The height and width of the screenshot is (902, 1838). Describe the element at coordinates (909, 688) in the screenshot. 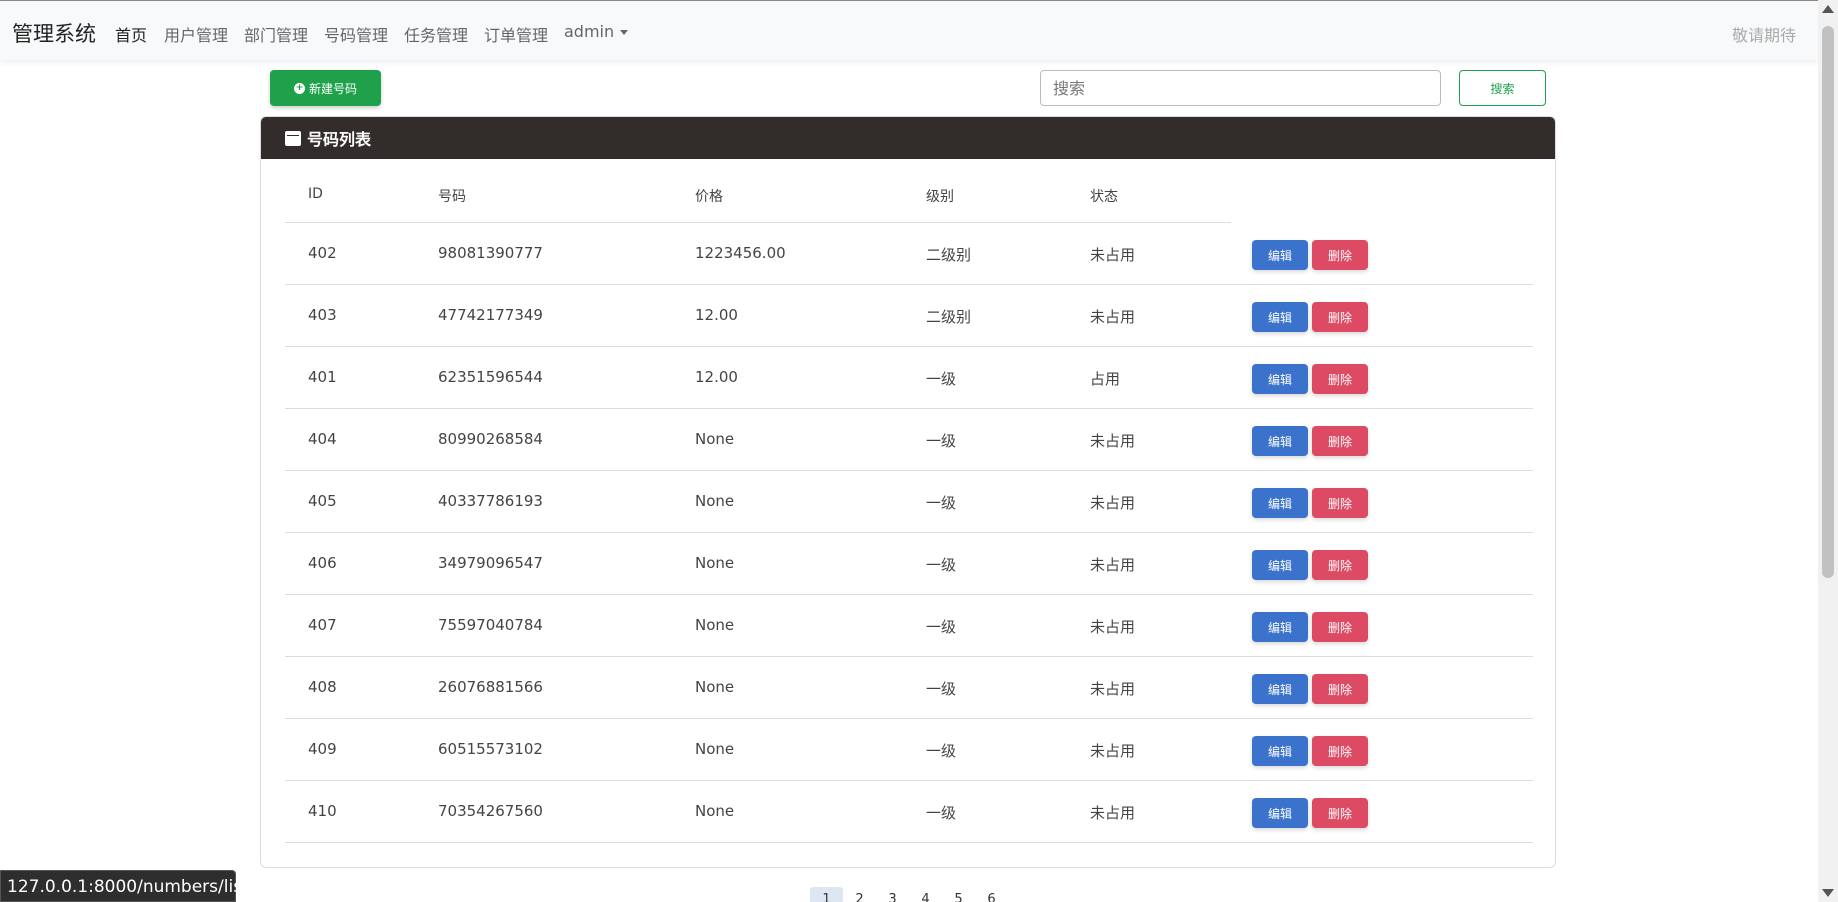

I see `table-row: 408 26076881566 None 一级 未占用 编辑 删除` at that location.